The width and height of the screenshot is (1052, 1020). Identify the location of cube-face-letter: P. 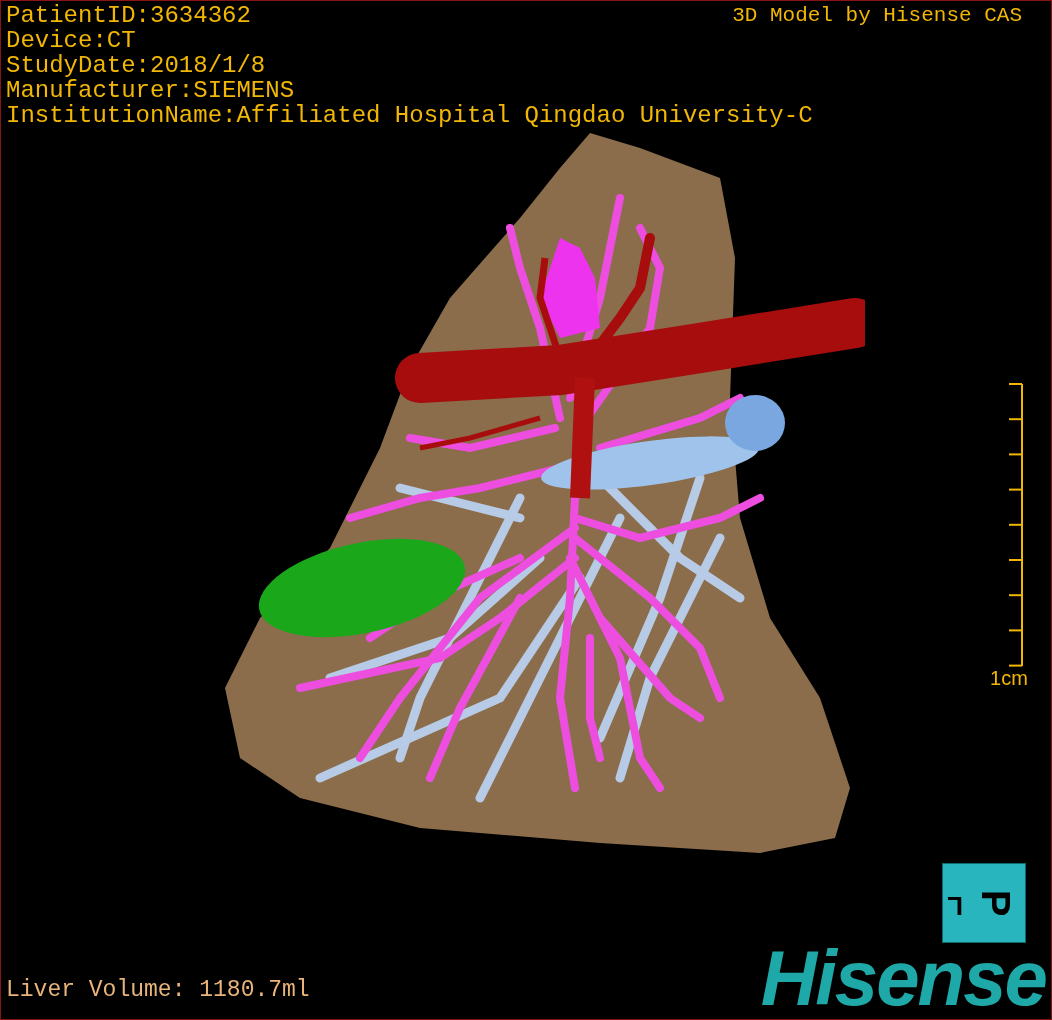
(996, 903).